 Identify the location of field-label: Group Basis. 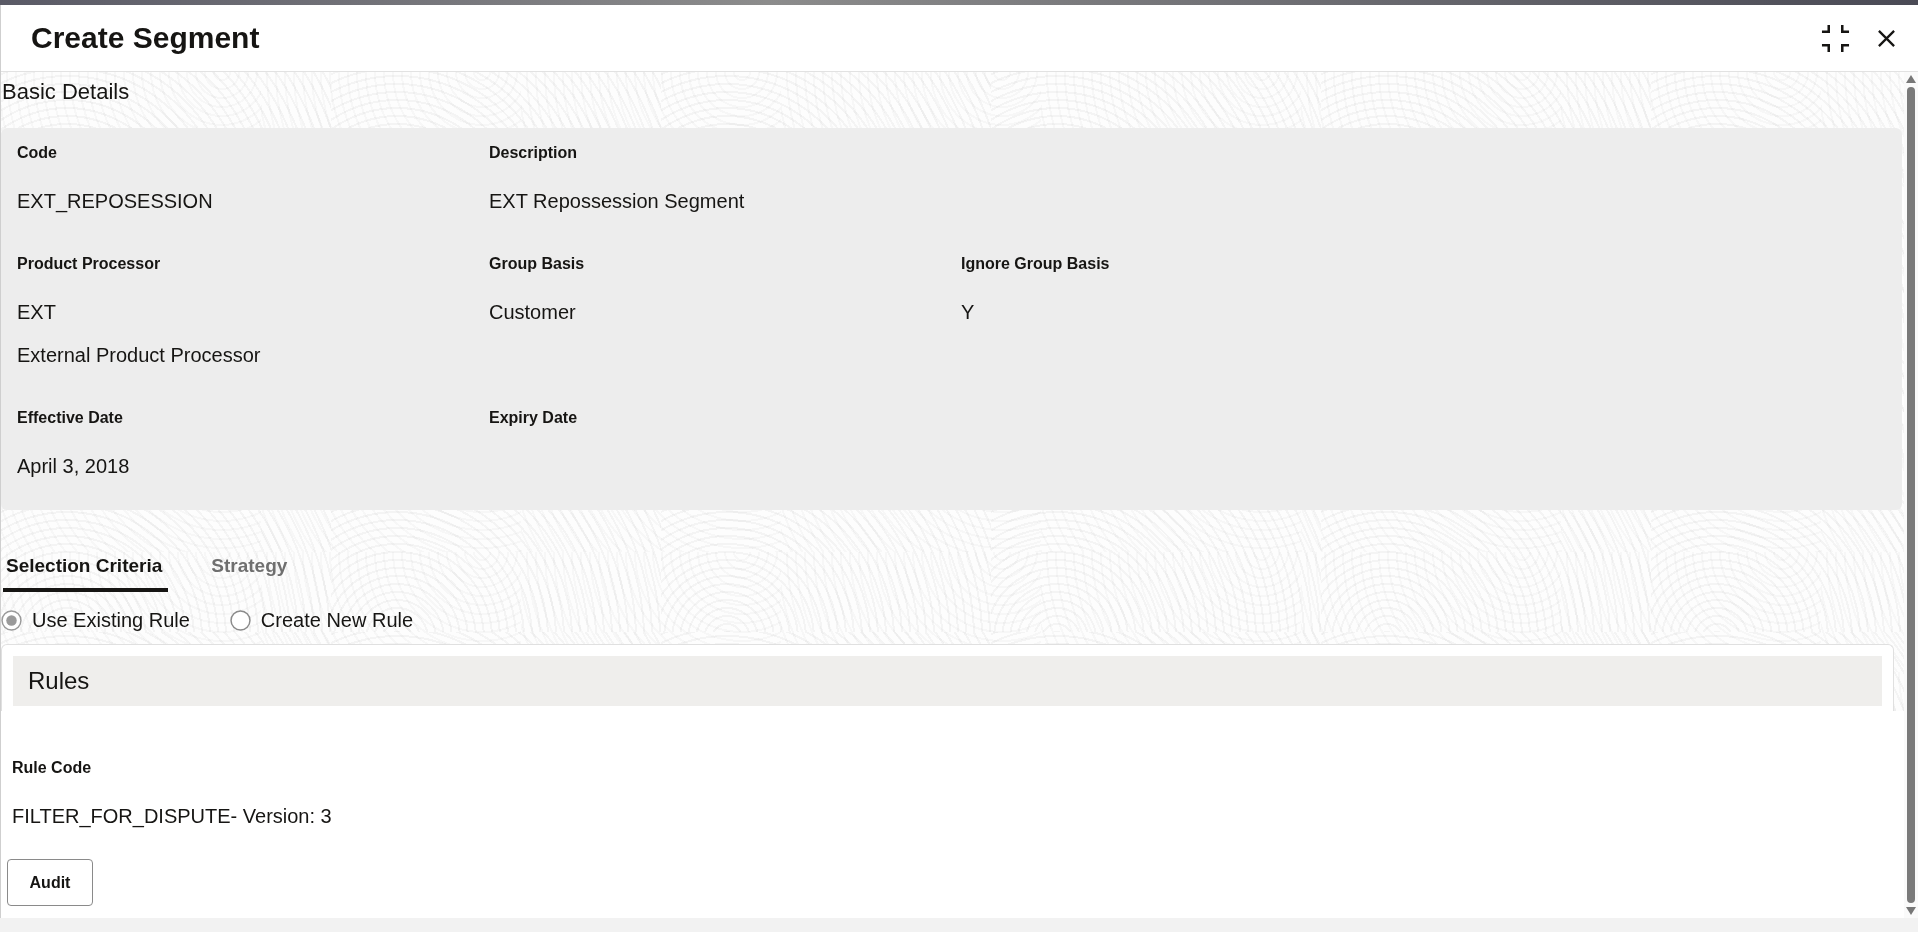
(537, 264).